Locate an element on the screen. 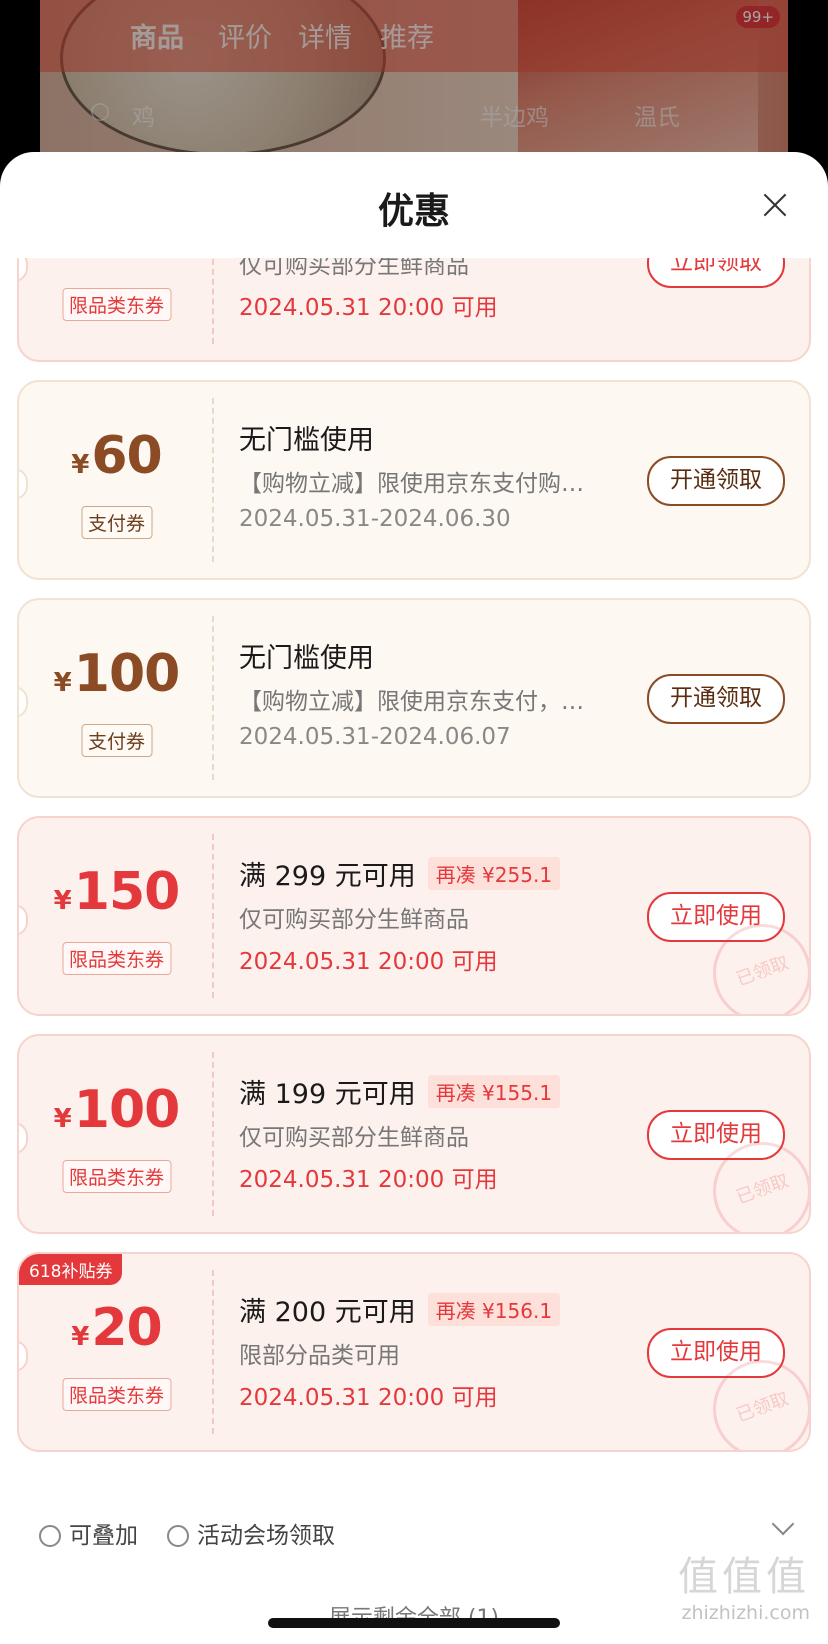  claim-button: 立即领取 is located at coordinates (716, 273).